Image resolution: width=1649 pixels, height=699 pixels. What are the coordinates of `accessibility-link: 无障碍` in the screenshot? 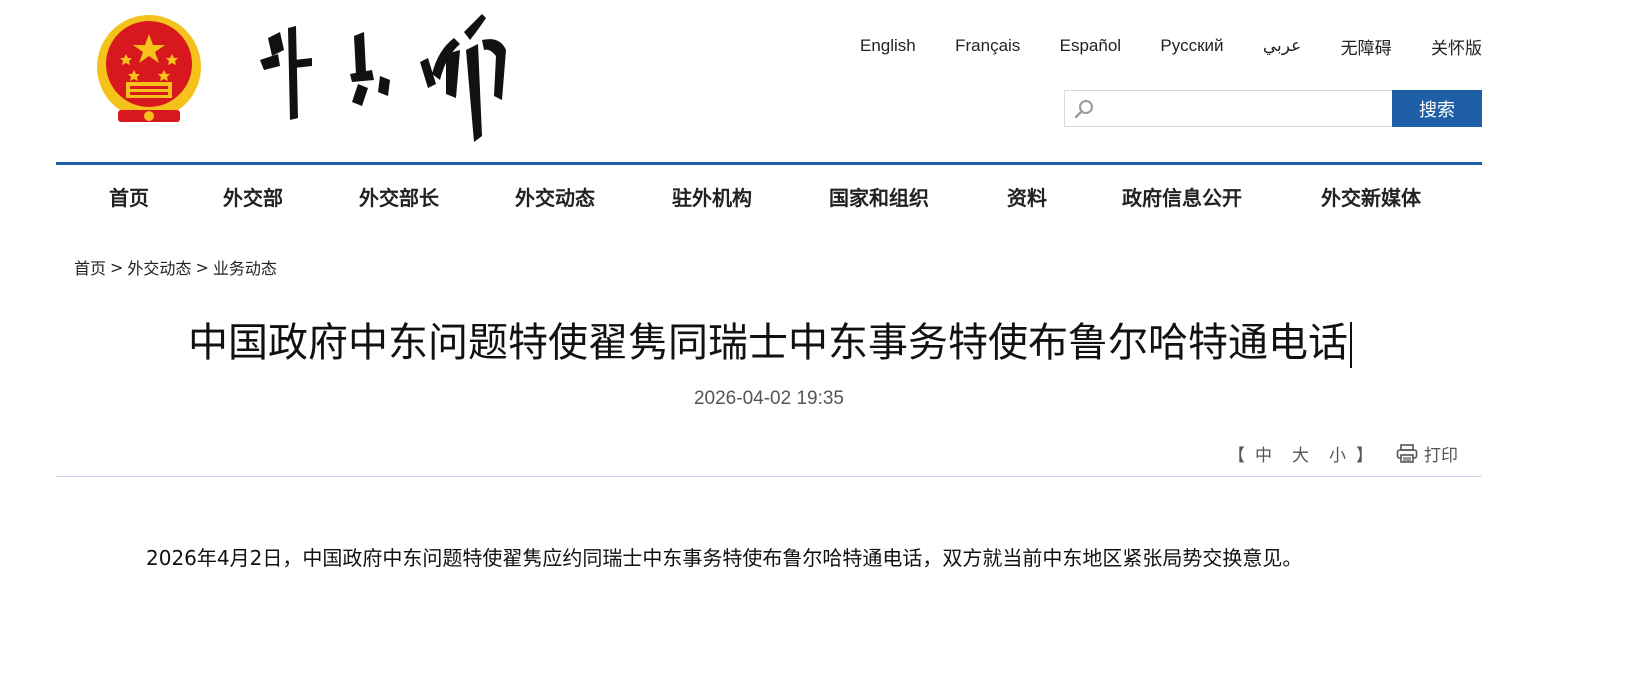 It's located at (1366, 46).